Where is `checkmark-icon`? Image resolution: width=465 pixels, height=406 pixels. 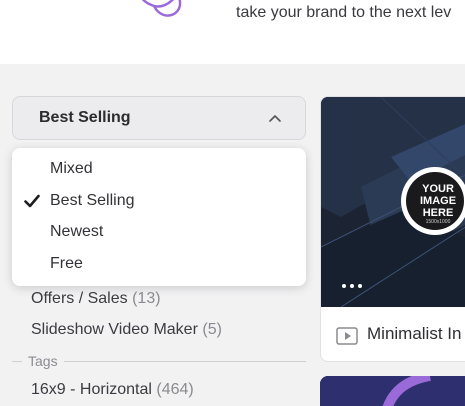
checkmark-icon is located at coordinates (32, 201).